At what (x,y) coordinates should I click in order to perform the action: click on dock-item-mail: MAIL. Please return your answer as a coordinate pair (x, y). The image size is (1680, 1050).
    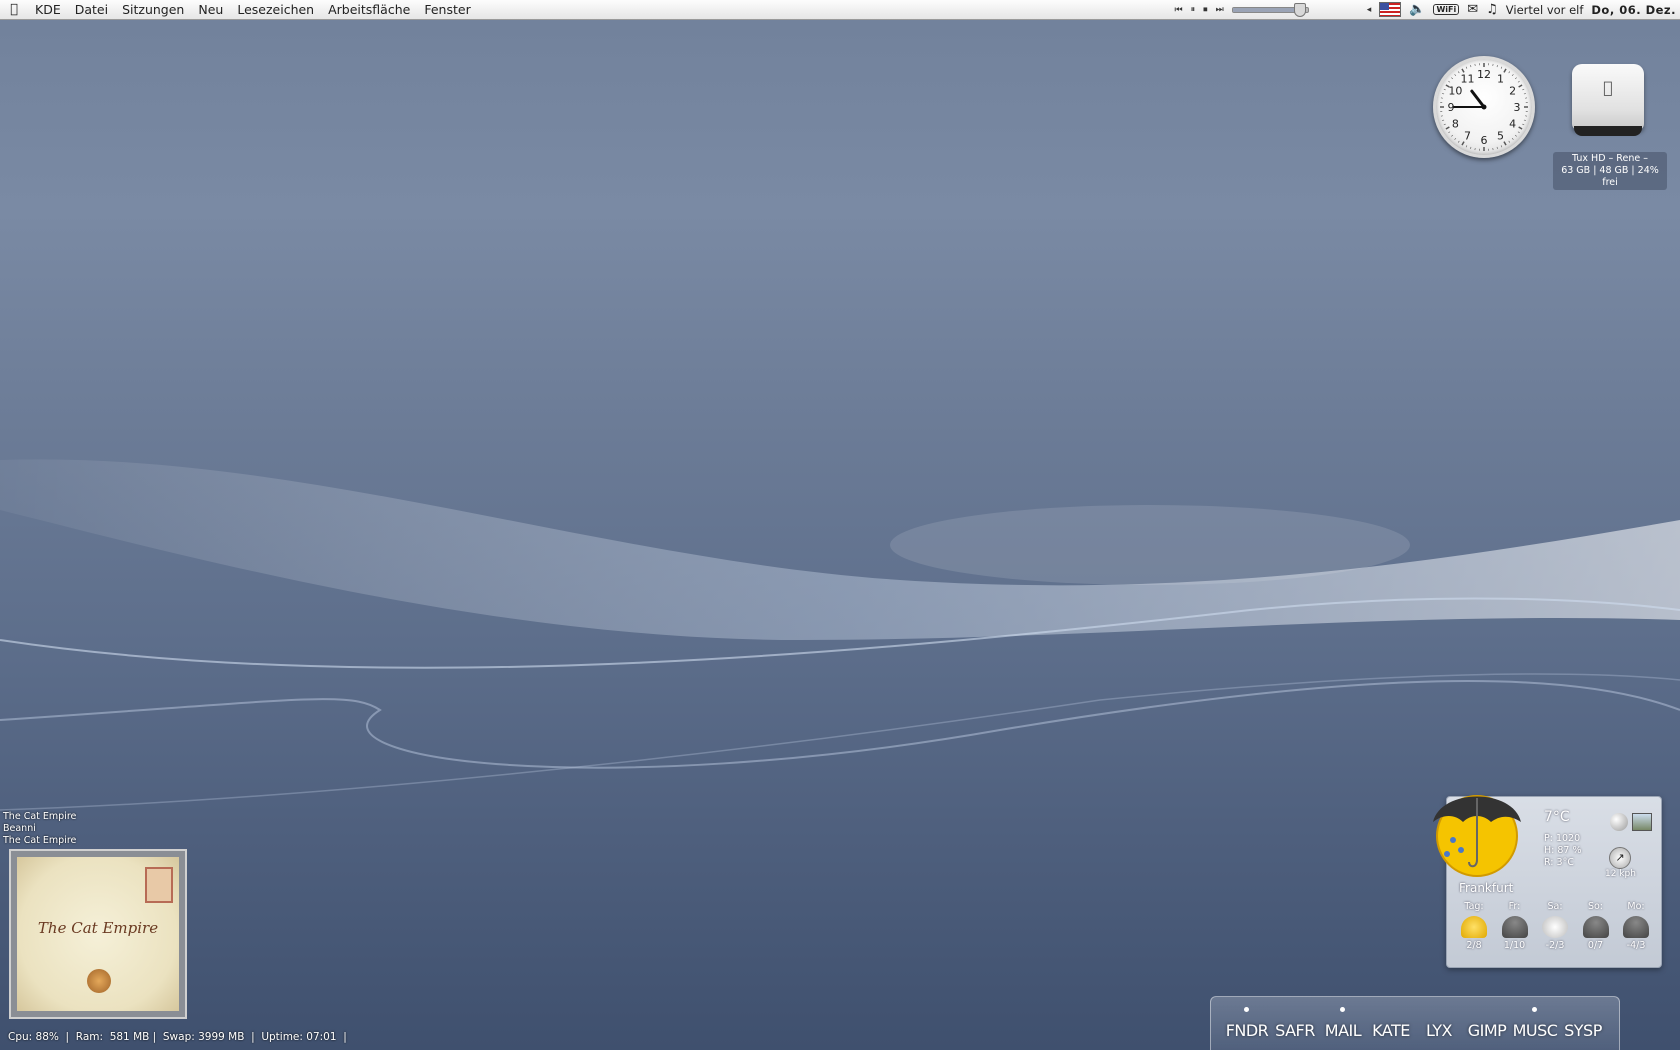
    Looking at the image, I should click on (1343, 1023).